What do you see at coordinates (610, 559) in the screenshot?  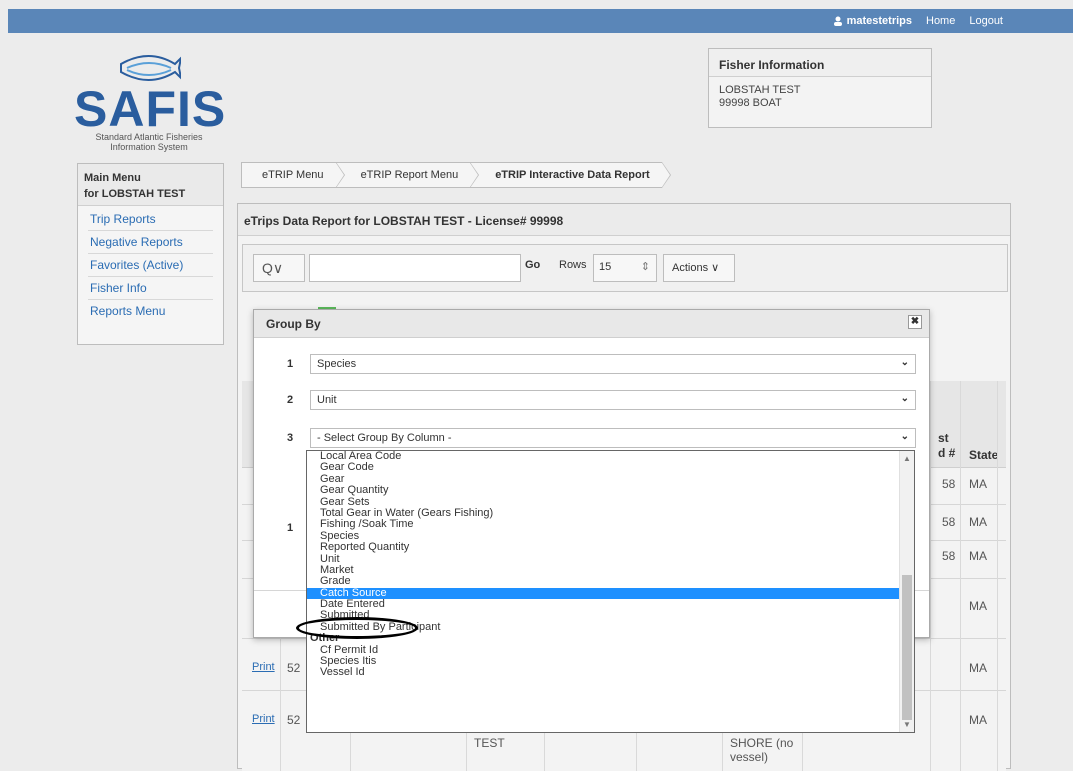 I see `dropdown-option: Unit` at bounding box center [610, 559].